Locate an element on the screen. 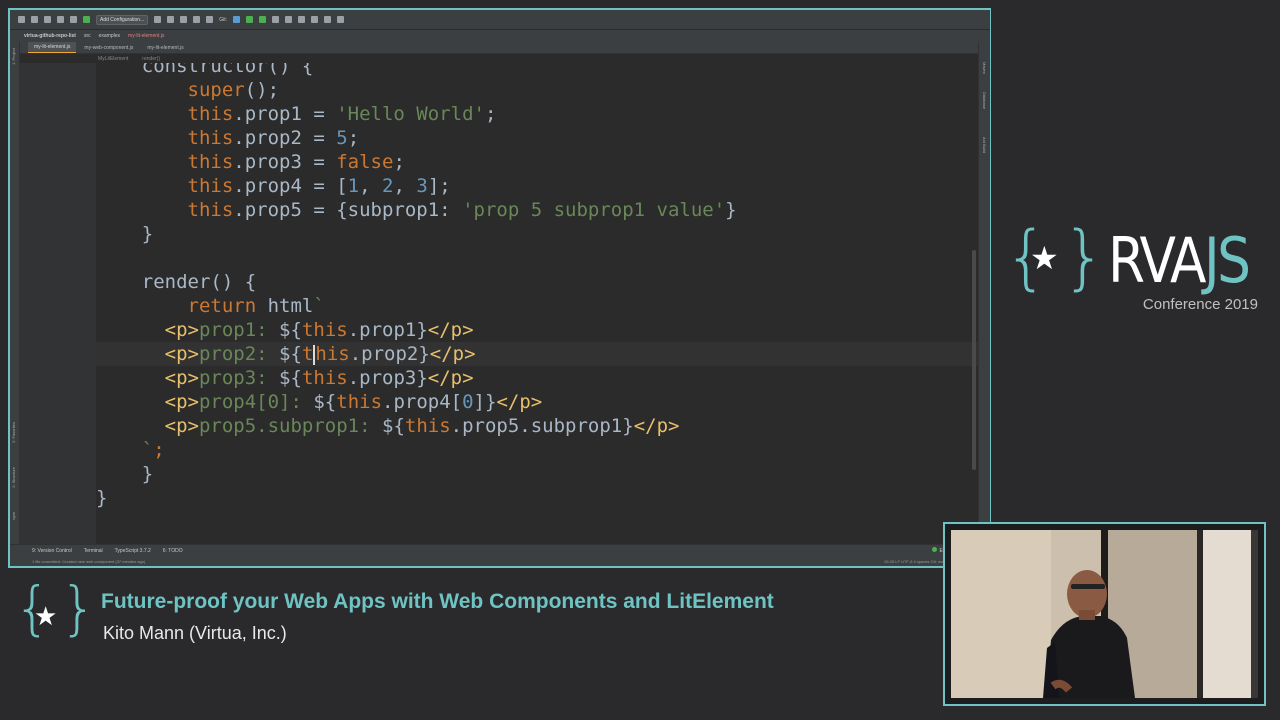 This screenshot has width=1280, height=720. code-token: html is located at coordinates (285, 306).